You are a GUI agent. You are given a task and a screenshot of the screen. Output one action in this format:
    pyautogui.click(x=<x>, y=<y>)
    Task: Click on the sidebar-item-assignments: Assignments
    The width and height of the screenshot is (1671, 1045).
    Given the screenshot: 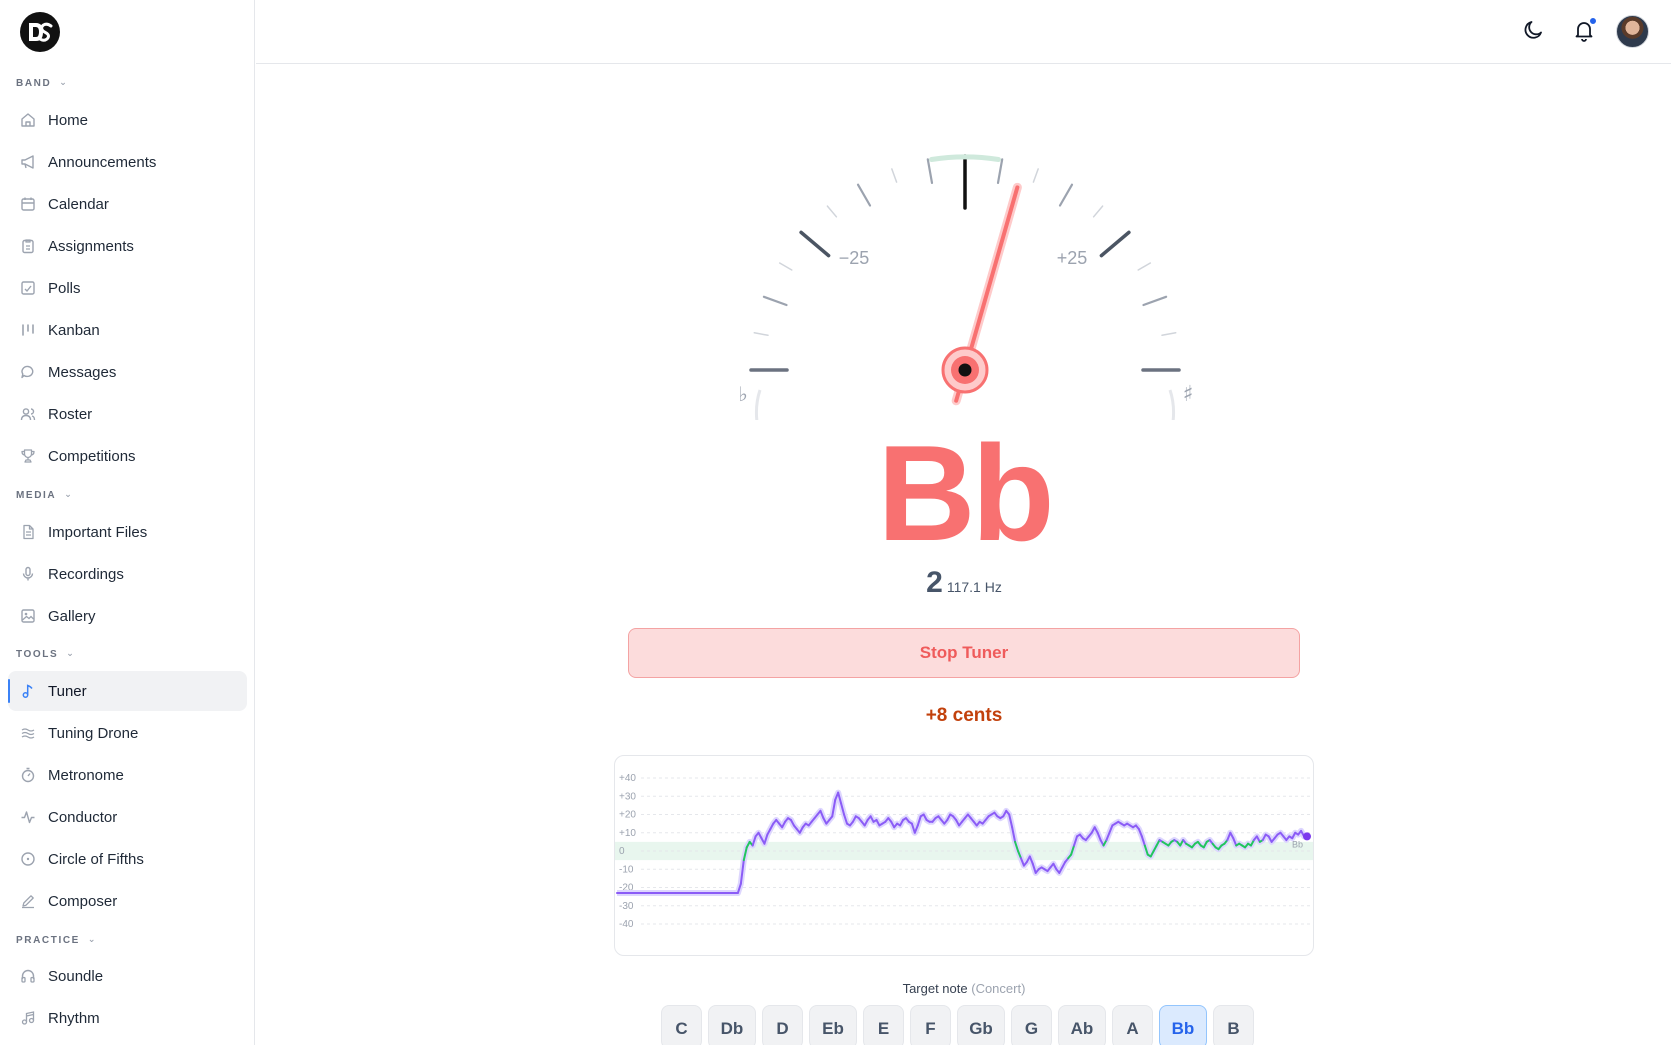 What is the action you would take?
    pyautogui.click(x=127, y=246)
    